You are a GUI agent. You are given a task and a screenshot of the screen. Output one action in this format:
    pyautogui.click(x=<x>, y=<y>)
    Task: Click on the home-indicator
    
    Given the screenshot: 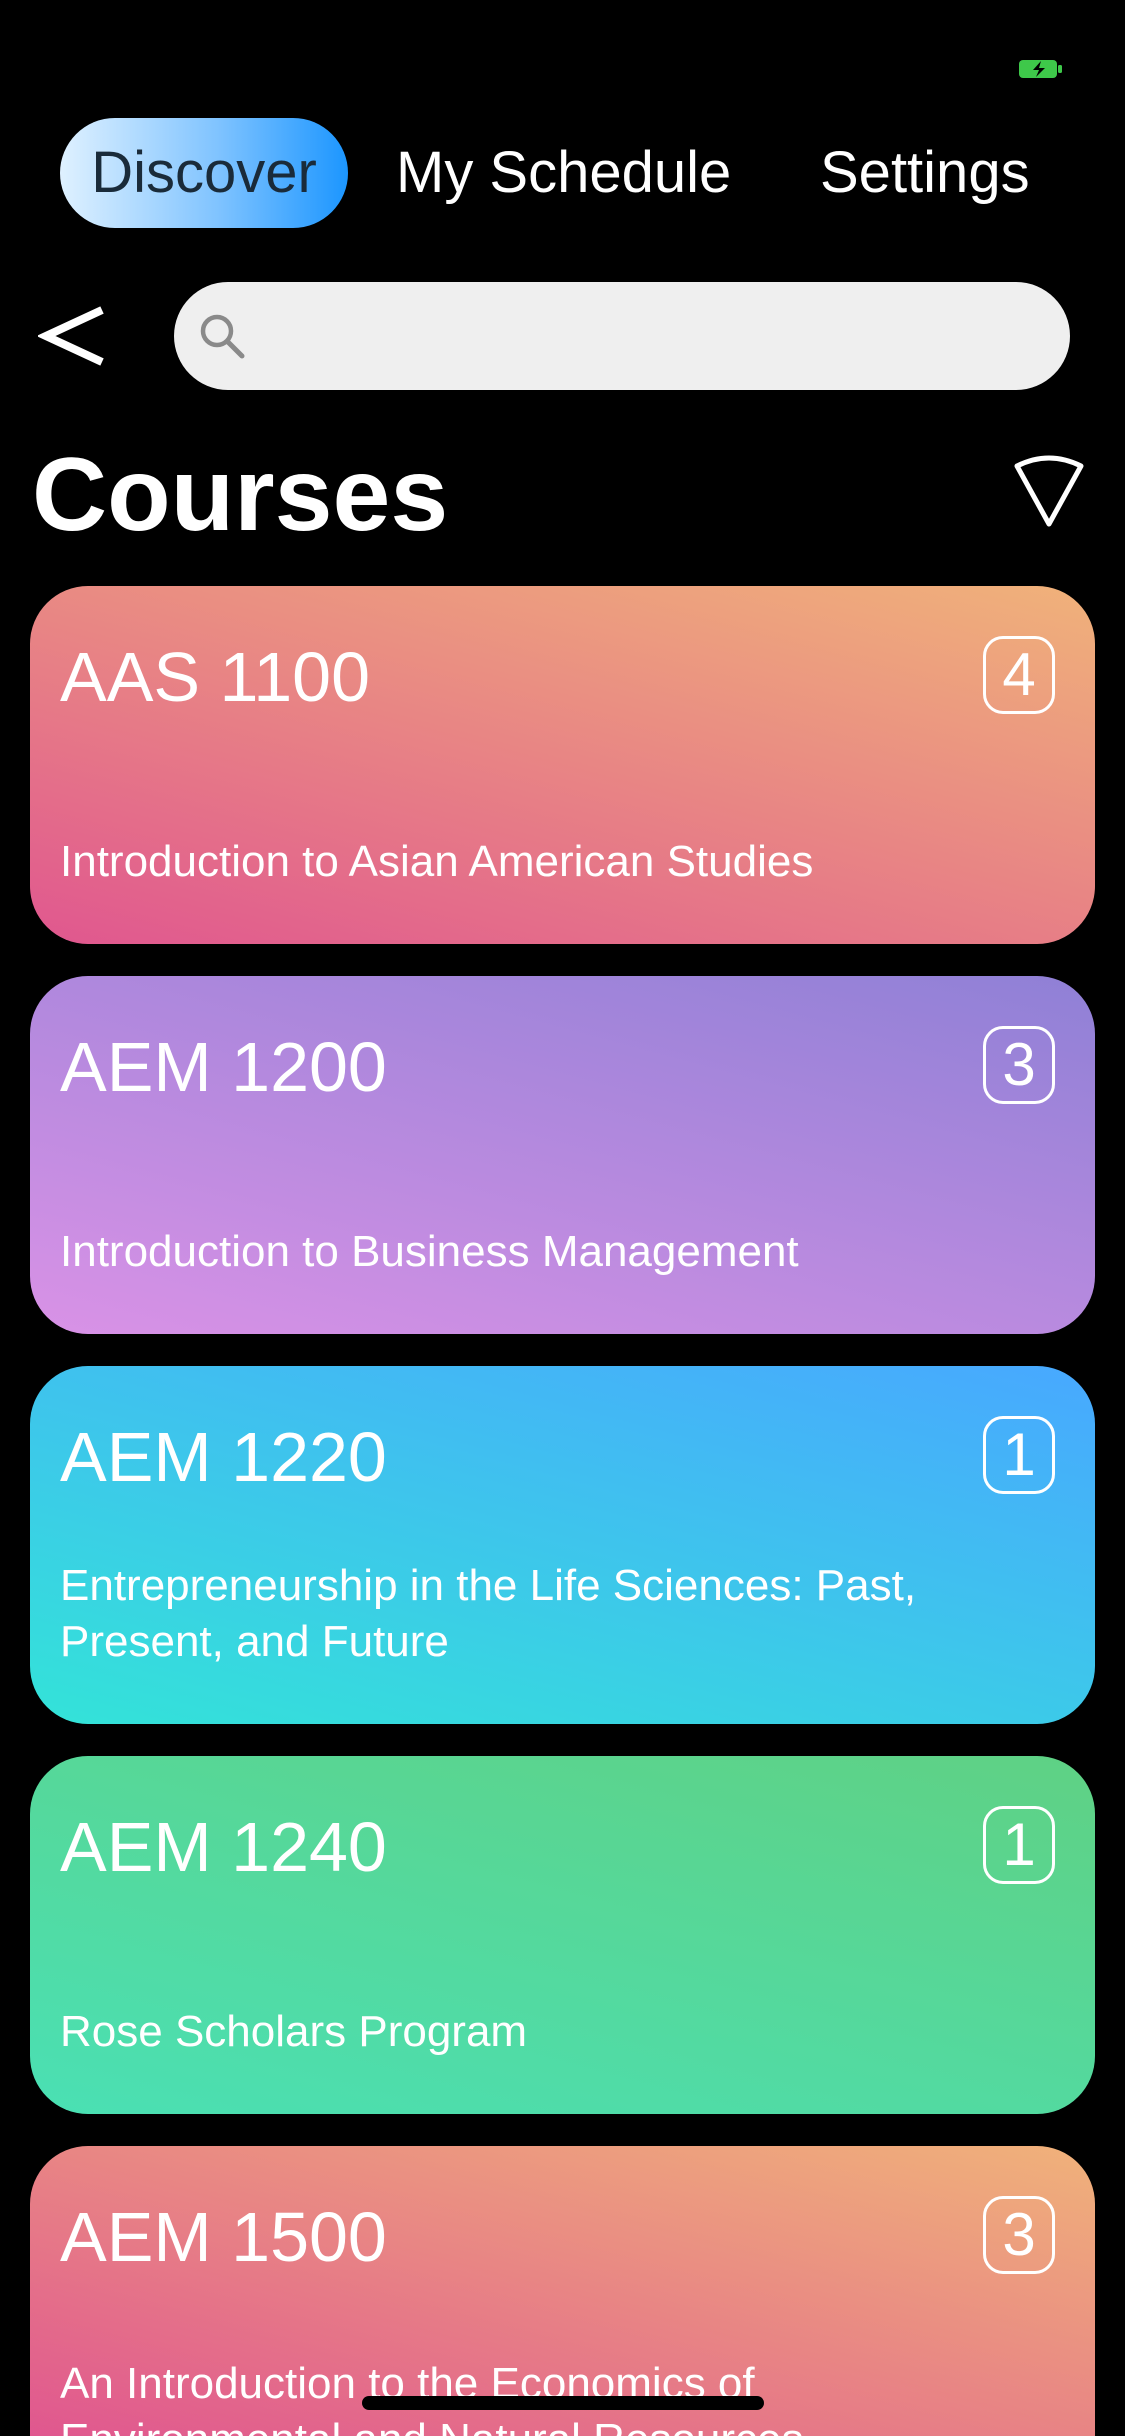 What is the action you would take?
    pyautogui.click(x=563, y=2403)
    